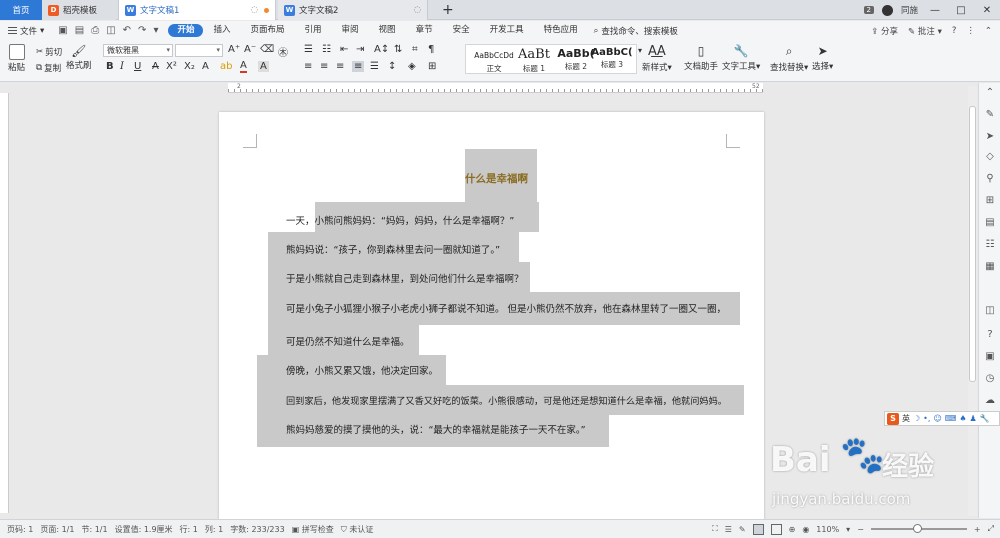 The image size is (1000, 538). I want to click on italic-icon: I, so click(122, 66).